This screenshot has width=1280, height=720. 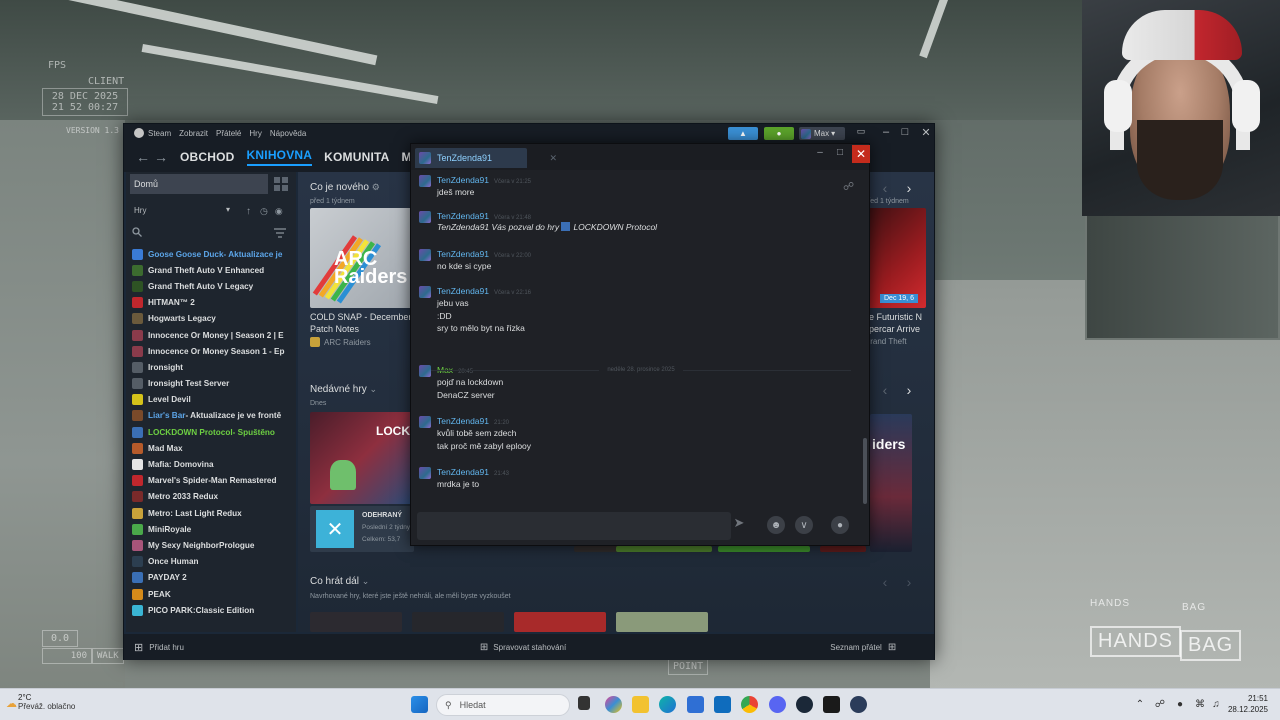 I want to click on chat-maximize-button: □, so click(x=840, y=152).